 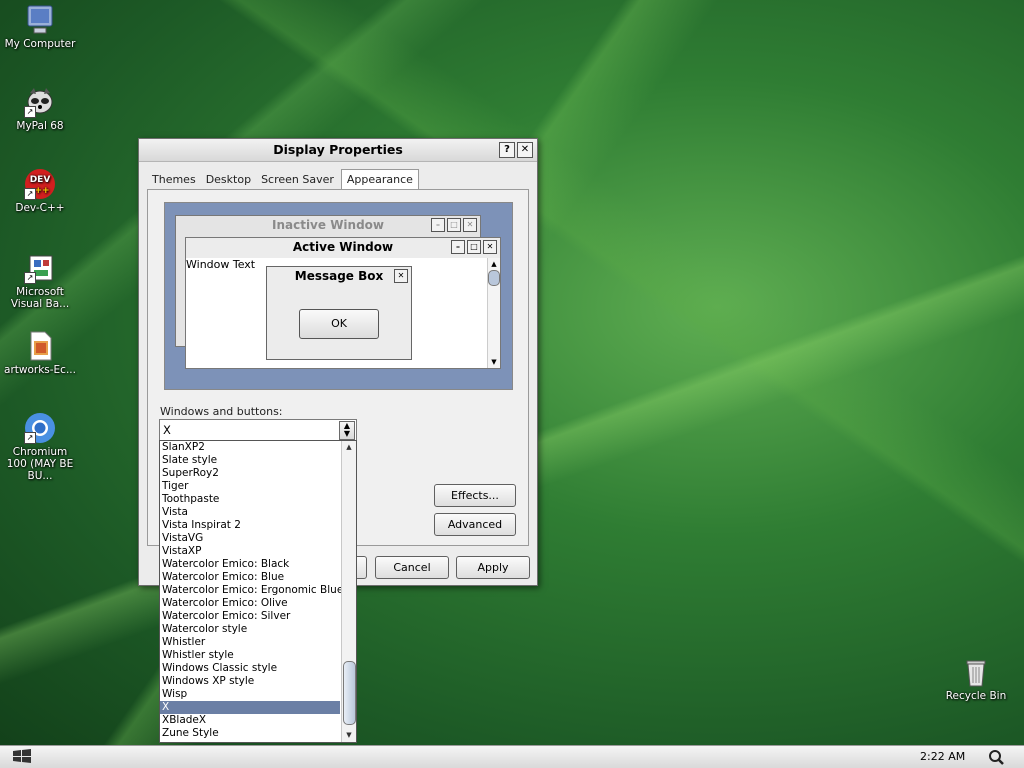 What do you see at coordinates (40, 102) in the screenshot?
I see `raccoon-icon: ↗` at bounding box center [40, 102].